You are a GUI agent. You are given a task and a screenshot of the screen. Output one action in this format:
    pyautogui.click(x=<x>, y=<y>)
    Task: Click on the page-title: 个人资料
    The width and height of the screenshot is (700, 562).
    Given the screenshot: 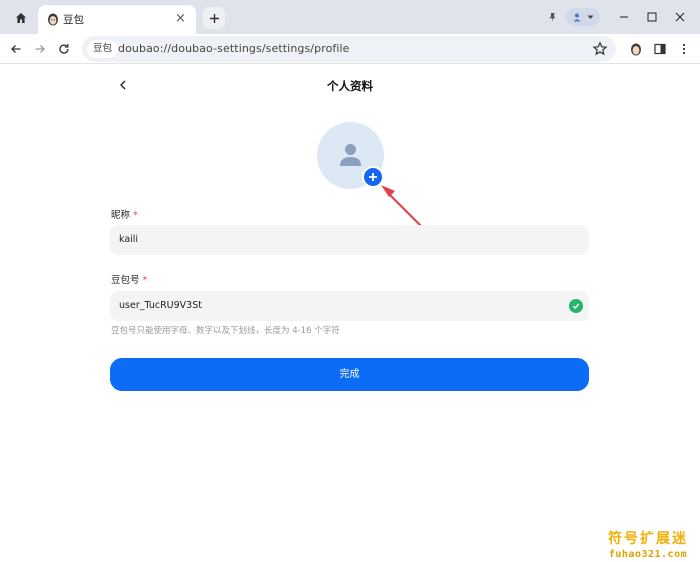 What is the action you would take?
    pyautogui.click(x=350, y=86)
    